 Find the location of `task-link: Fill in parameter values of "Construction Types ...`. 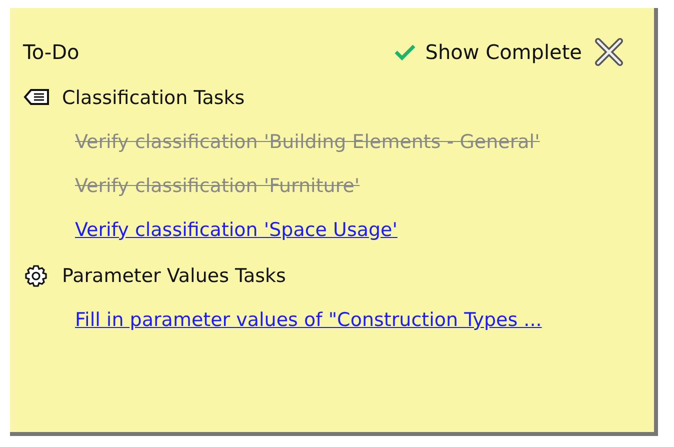

task-link: Fill in parameter values of "Construction Types ... is located at coordinates (308, 320).